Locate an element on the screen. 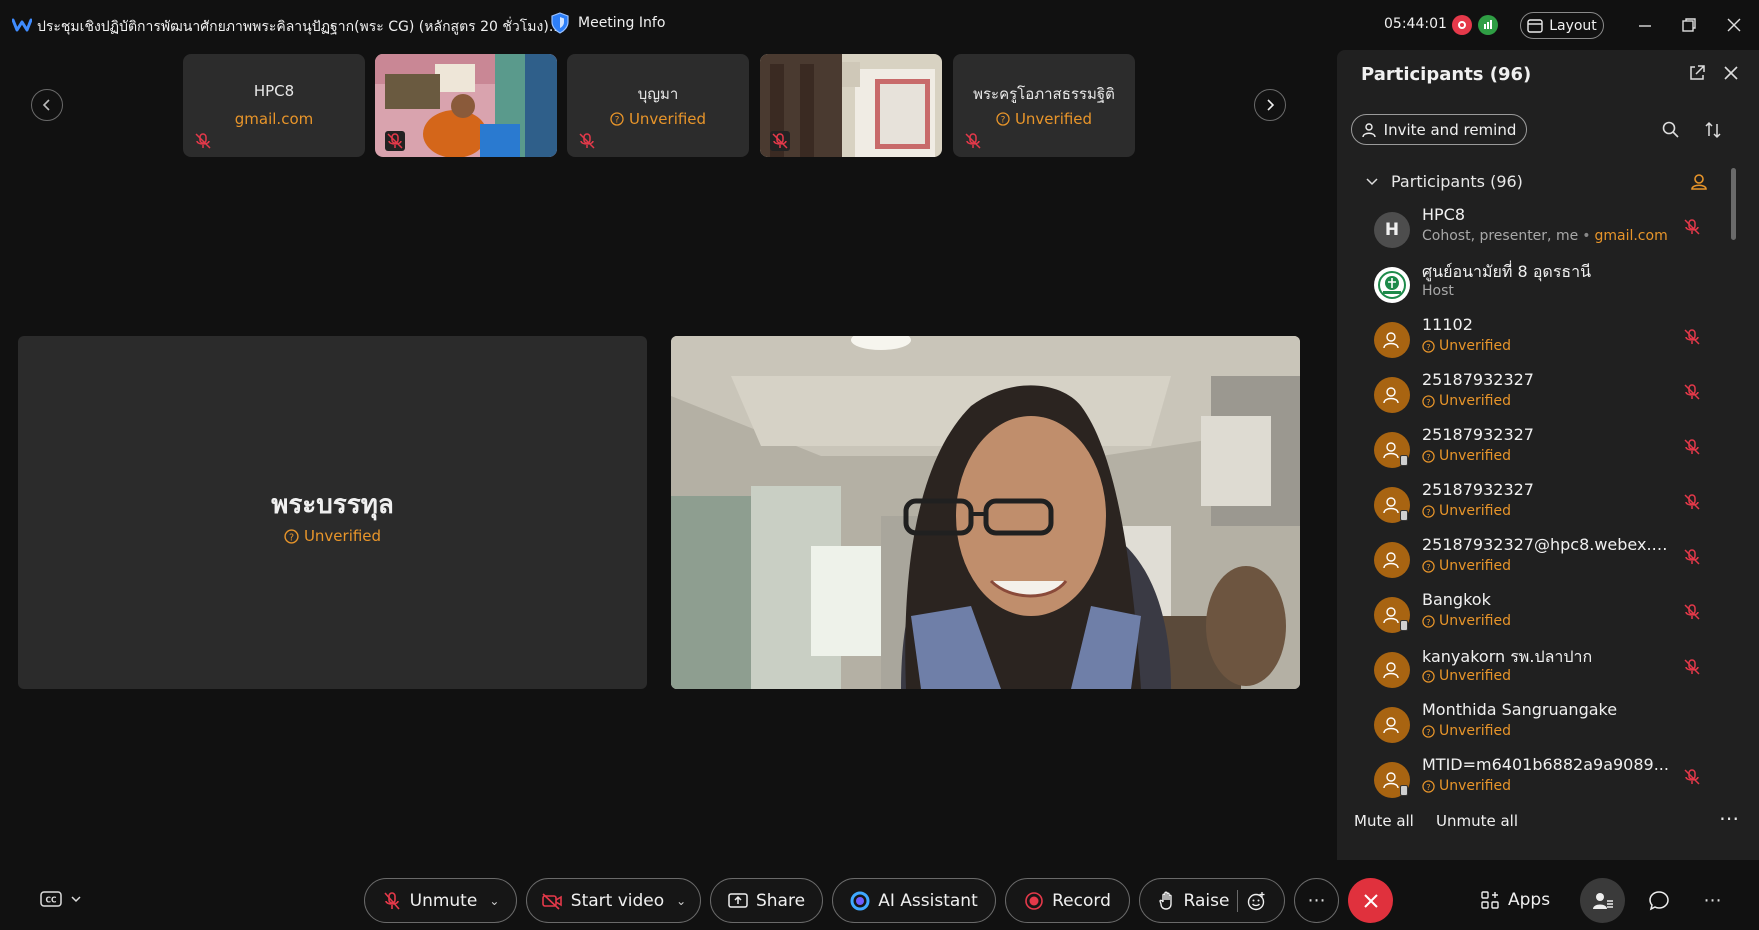 The image size is (1759, 930). avatar: H is located at coordinates (1392, 230).